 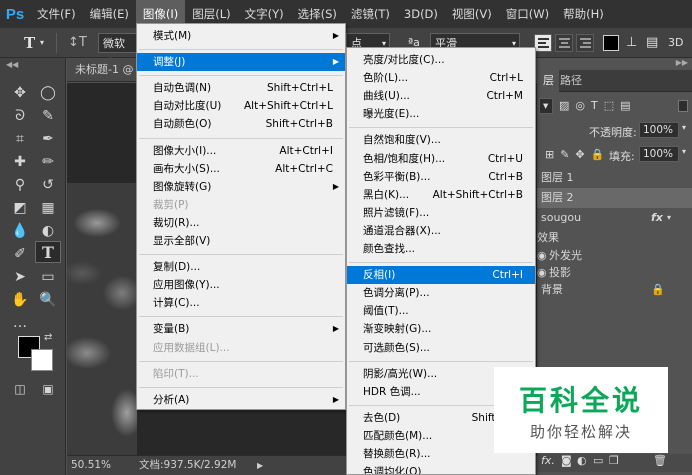 What do you see at coordinates (102, 319) in the screenshot?
I see `document-canvas` at bounding box center [102, 319].